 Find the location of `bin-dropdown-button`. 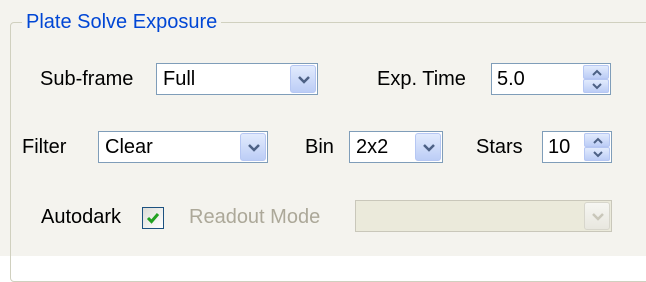

bin-dropdown-button is located at coordinates (428, 147).